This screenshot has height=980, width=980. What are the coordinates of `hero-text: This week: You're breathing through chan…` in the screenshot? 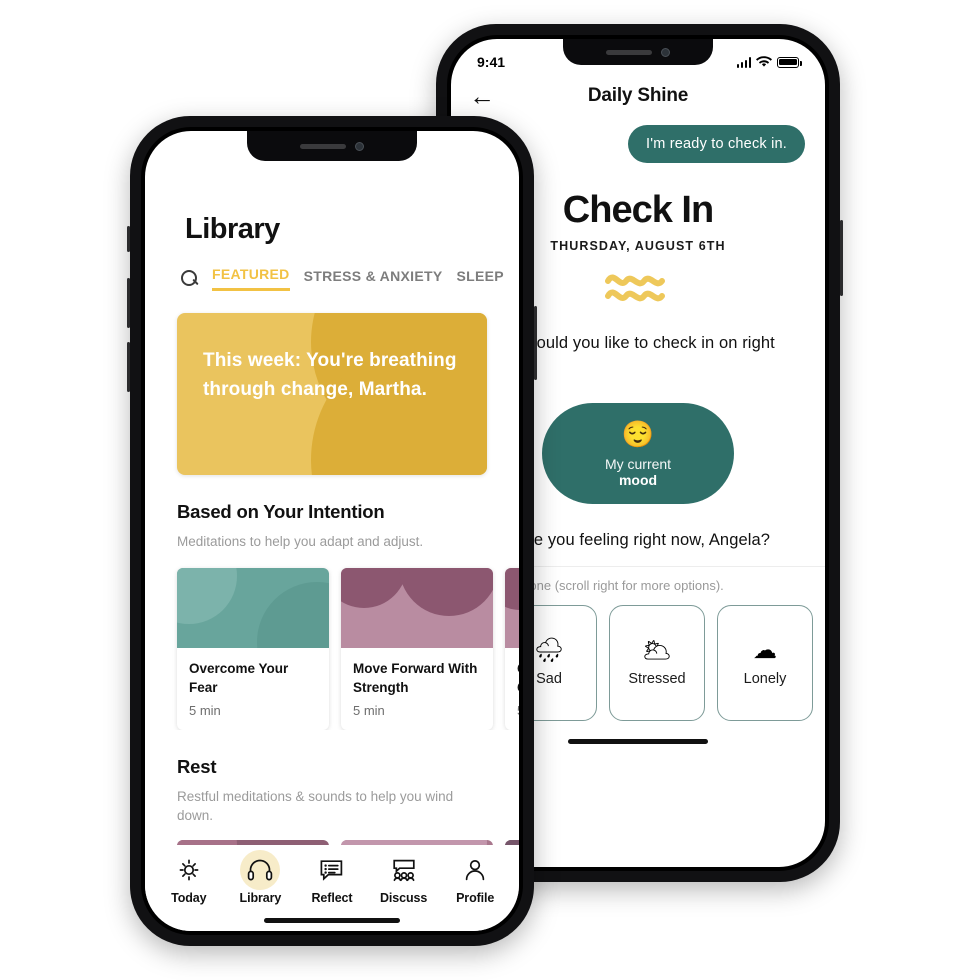 It's located at (330, 375).